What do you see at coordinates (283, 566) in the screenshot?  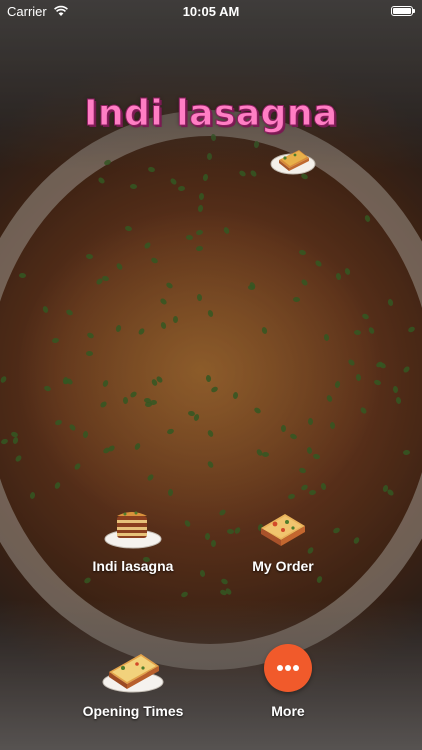 I see `menu-label-my-order: My Order` at bounding box center [283, 566].